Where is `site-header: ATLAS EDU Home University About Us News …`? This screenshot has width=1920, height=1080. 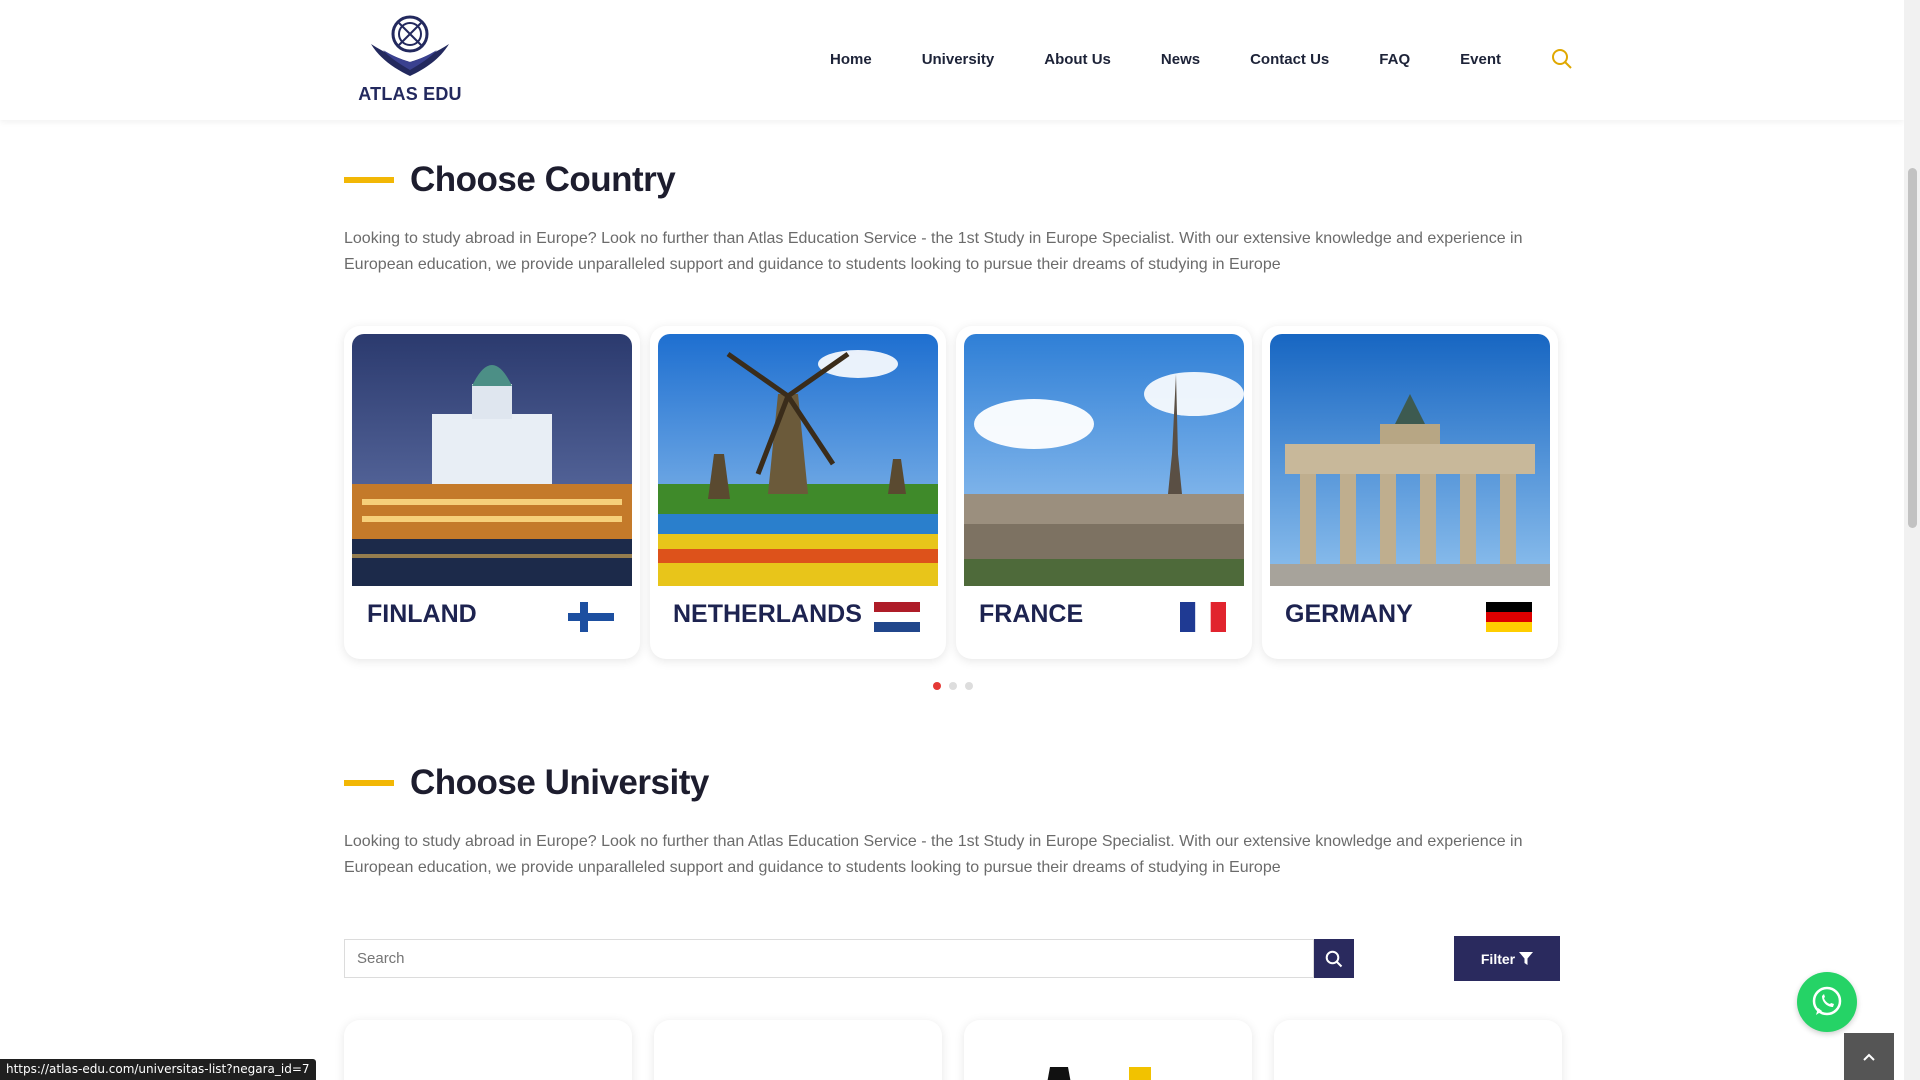
site-header: ATLAS EDU Home University About Us News … is located at coordinates (952, 60).